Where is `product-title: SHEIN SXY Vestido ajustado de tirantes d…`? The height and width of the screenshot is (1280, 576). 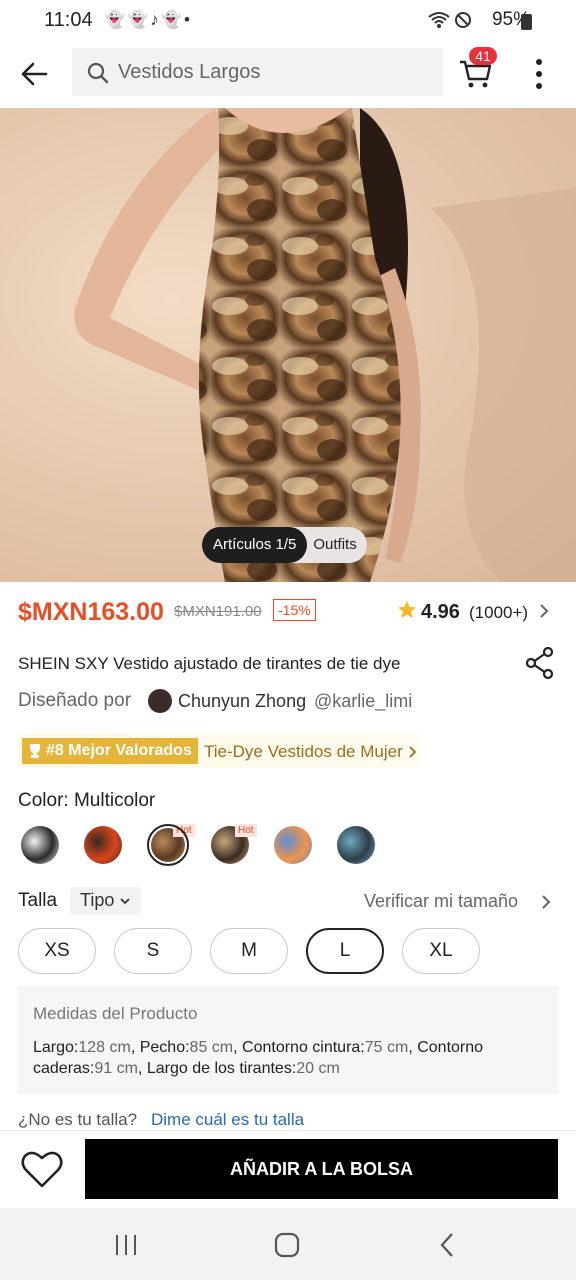 product-title: SHEIN SXY Vestido ajustado de tirantes d… is located at coordinates (209, 663).